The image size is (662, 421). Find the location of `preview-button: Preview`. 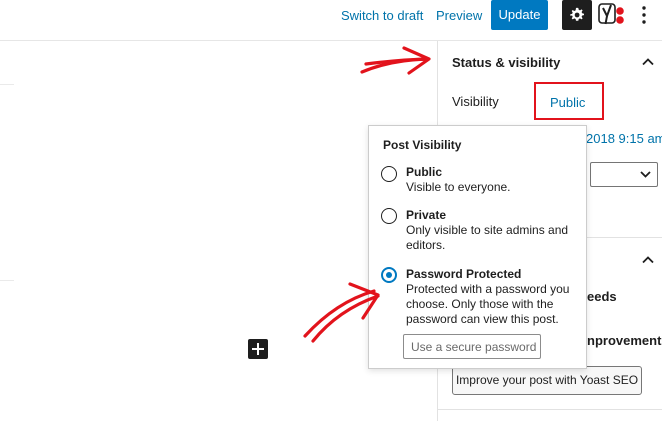

preview-button: Preview is located at coordinates (459, 16).